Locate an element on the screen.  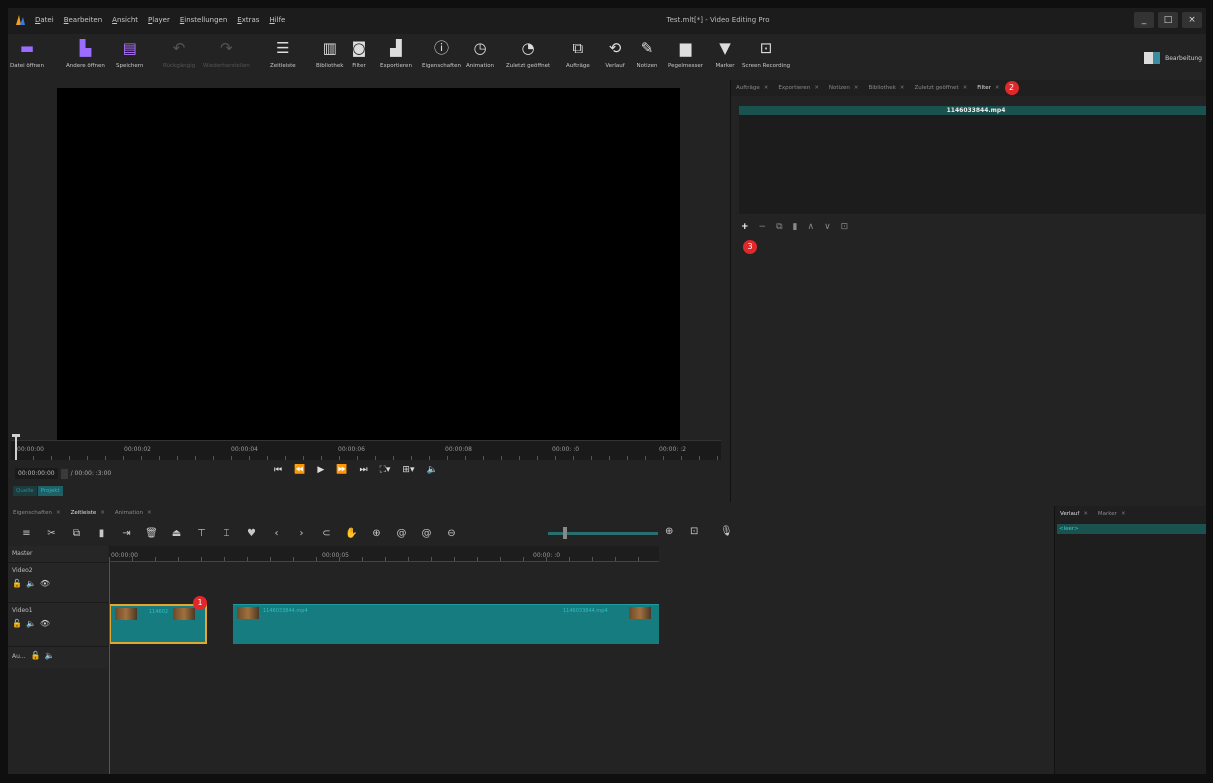
append-icon: ⇥ is located at coordinates (126, 533).